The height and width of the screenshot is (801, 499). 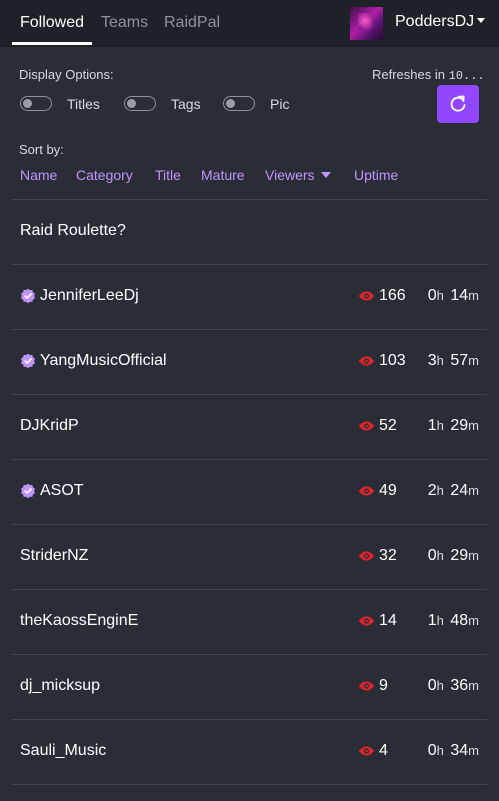 What do you see at coordinates (239, 103) in the screenshot?
I see `pic-toggle` at bounding box center [239, 103].